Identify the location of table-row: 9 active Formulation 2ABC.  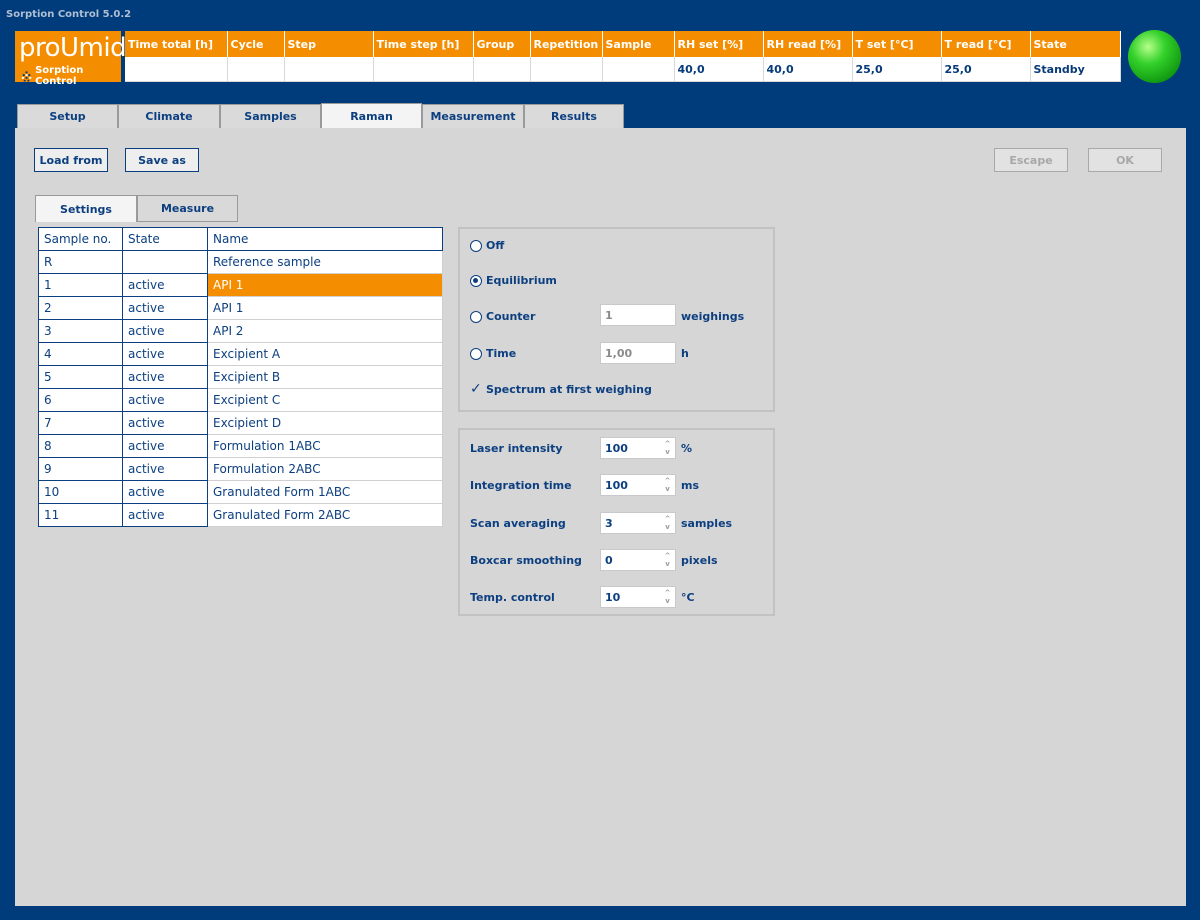
(240, 469).